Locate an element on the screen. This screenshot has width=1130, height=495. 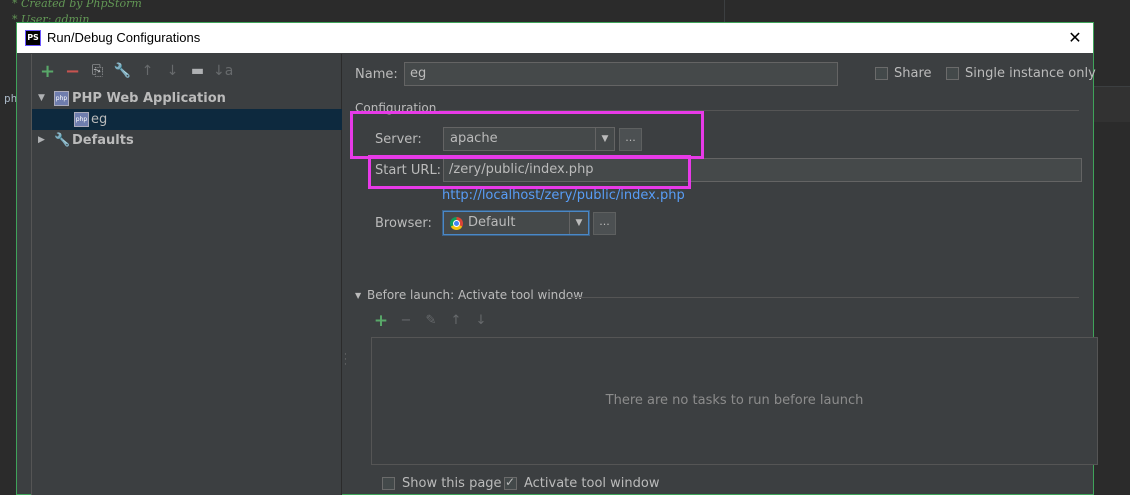
dialog-titlebar: PS Run/Debug Configurations ✕ is located at coordinates (555, 38).